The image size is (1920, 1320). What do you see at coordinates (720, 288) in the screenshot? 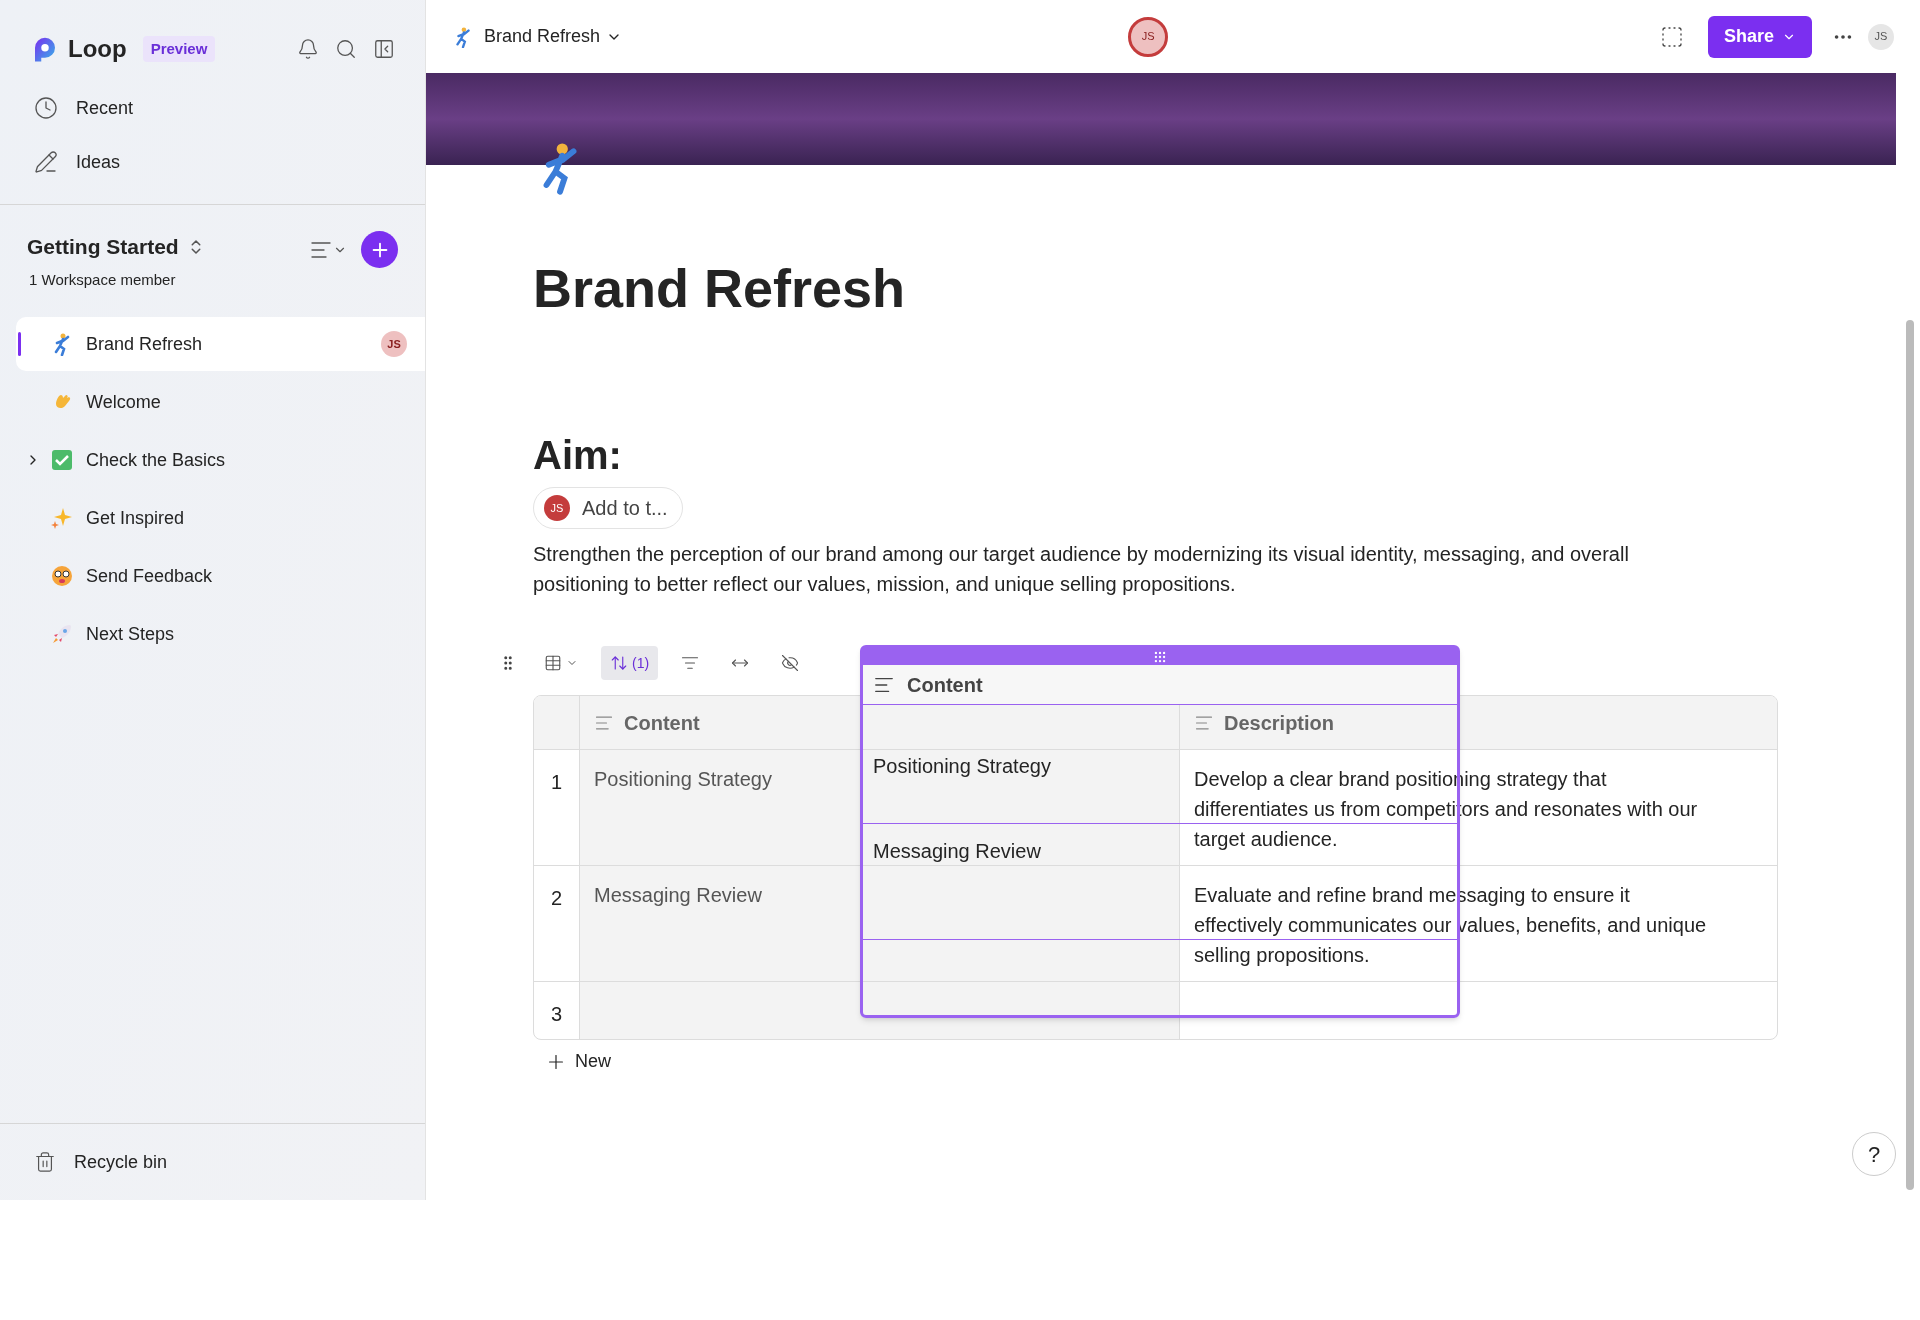
I see `page-title: Brand Refresh` at bounding box center [720, 288].